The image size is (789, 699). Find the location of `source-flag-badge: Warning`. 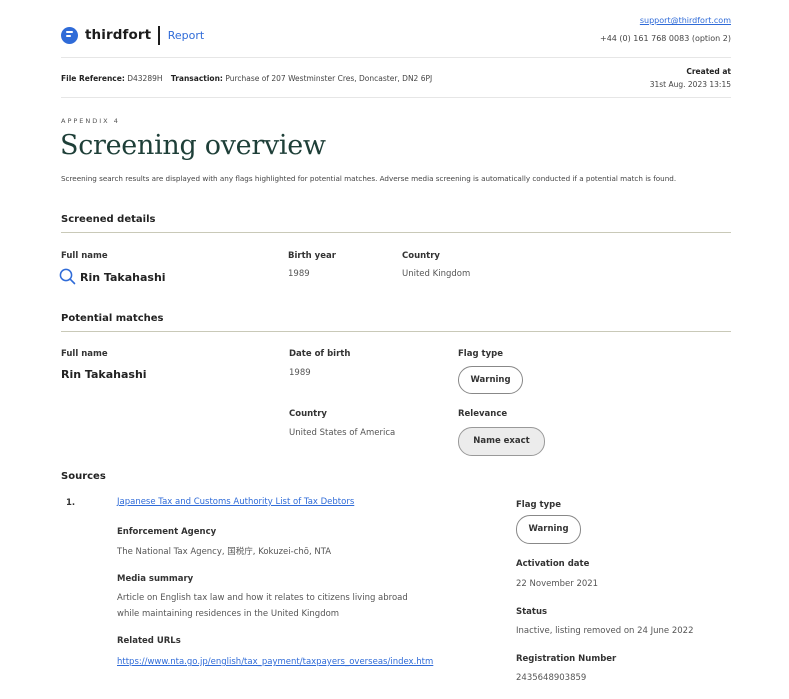

source-flag-badge: Warning is located at coordinates (548, 529).